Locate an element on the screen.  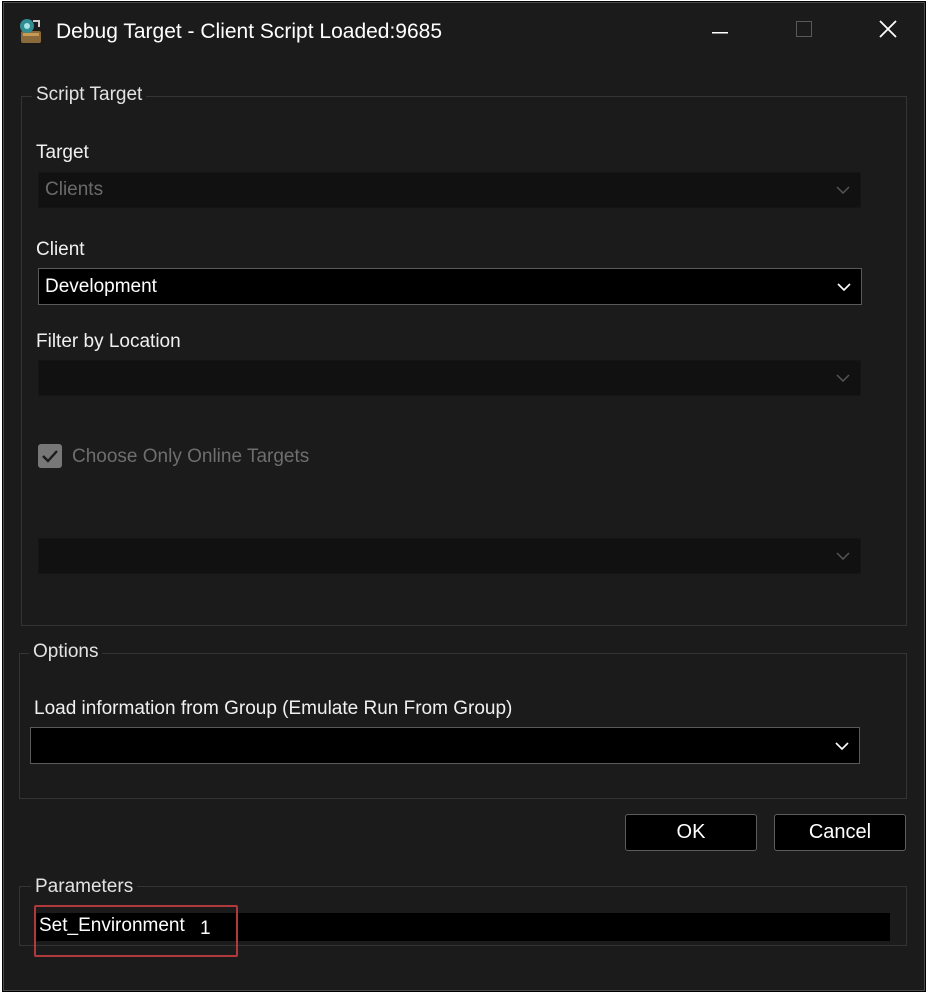
target-select-value: Clients is located at coordinates (74, 189).